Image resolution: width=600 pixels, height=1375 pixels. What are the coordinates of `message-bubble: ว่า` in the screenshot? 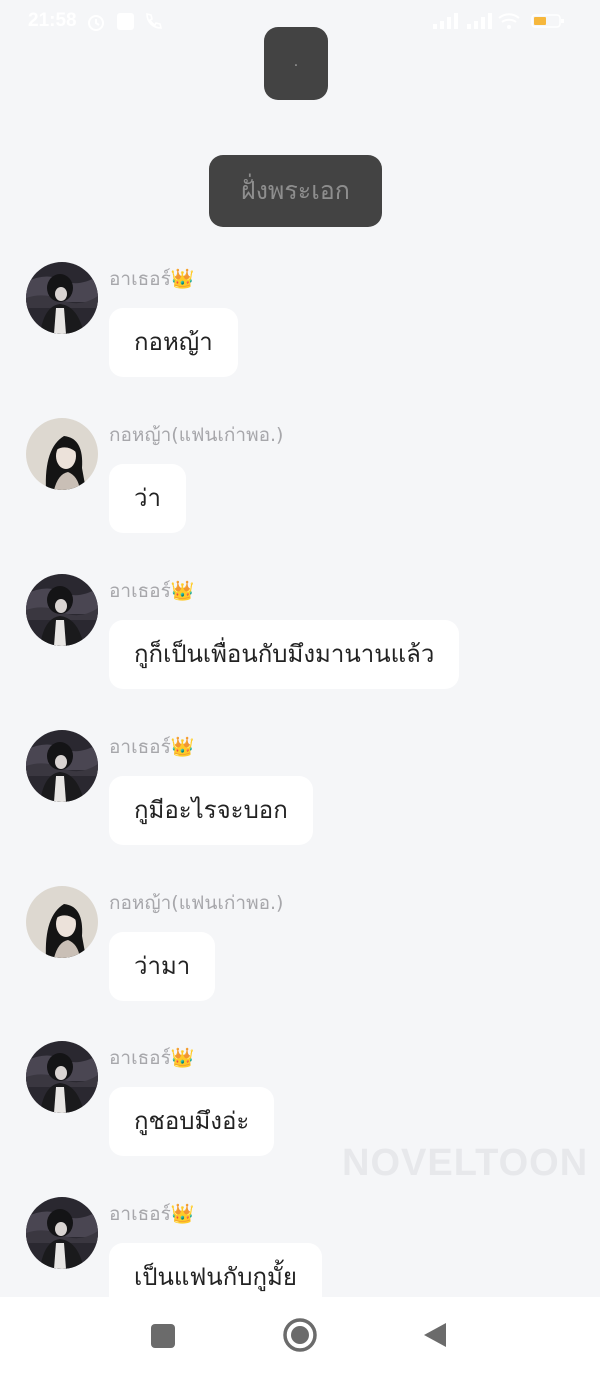 It's located at (147, 498).